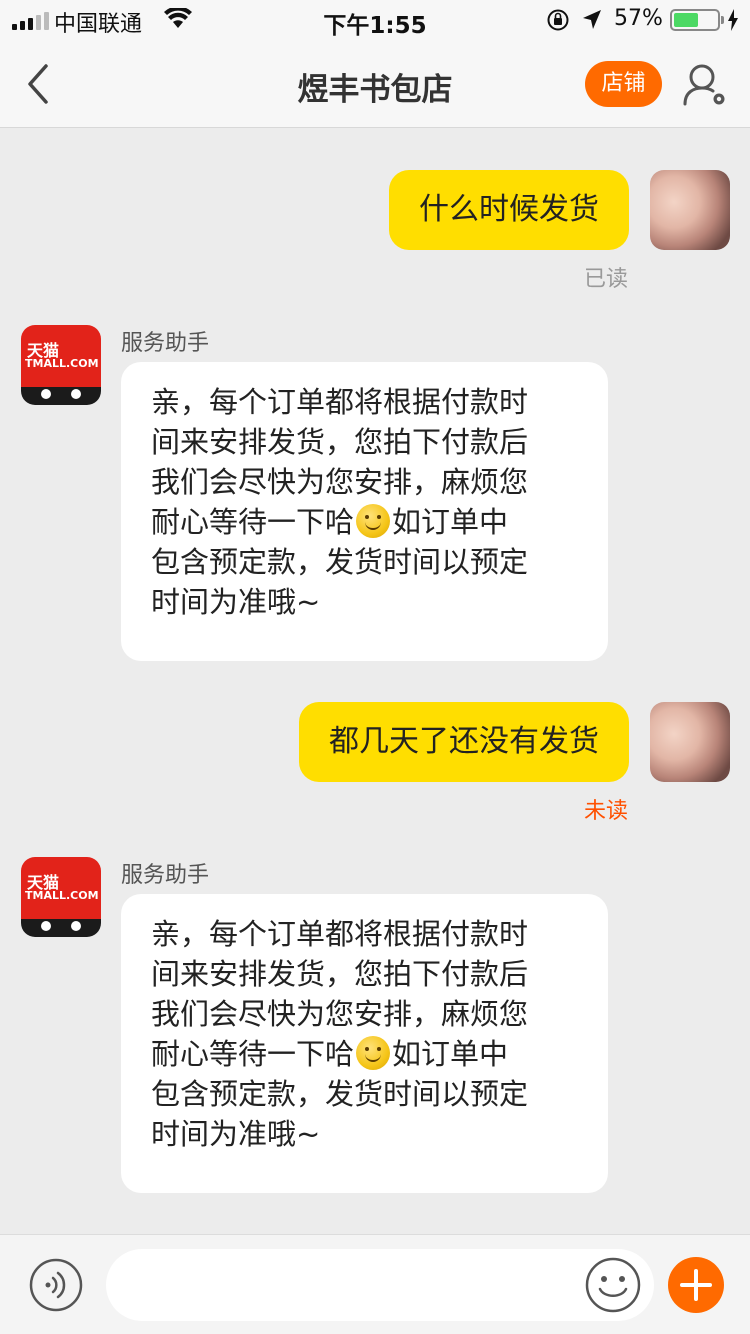 The image size is (750, 1334). I want to click on outgoing-message-bubble: 什么时候发货, so click(509, 210).